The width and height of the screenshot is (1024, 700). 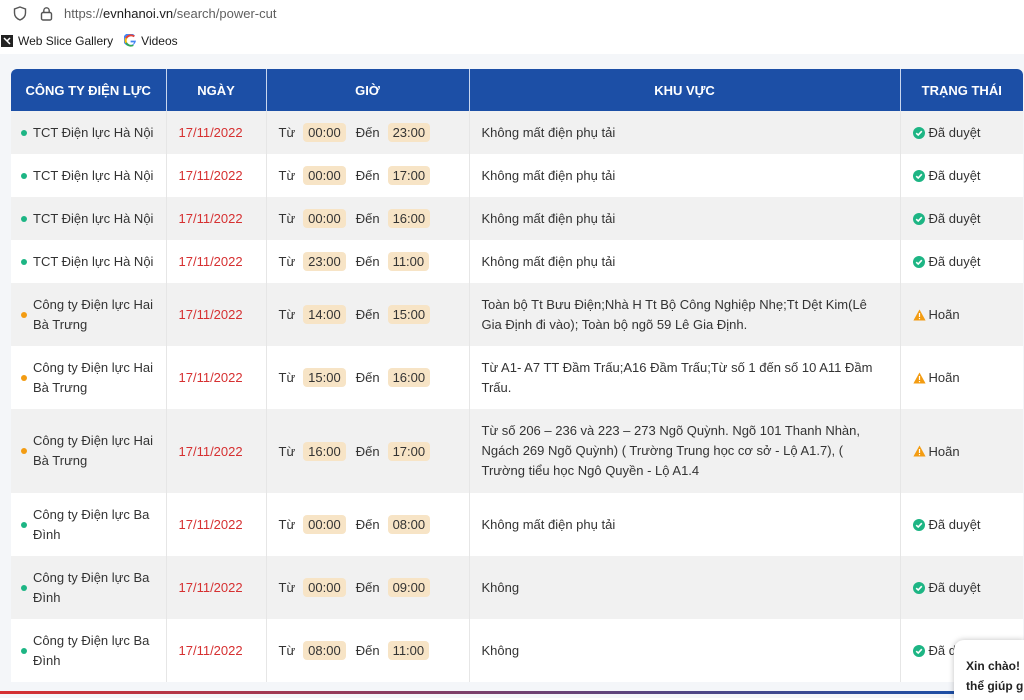 What do you see at coordinates (685, 650) in the screenshot?
I see `cell-area: Không` at bounding box center [685, 650].